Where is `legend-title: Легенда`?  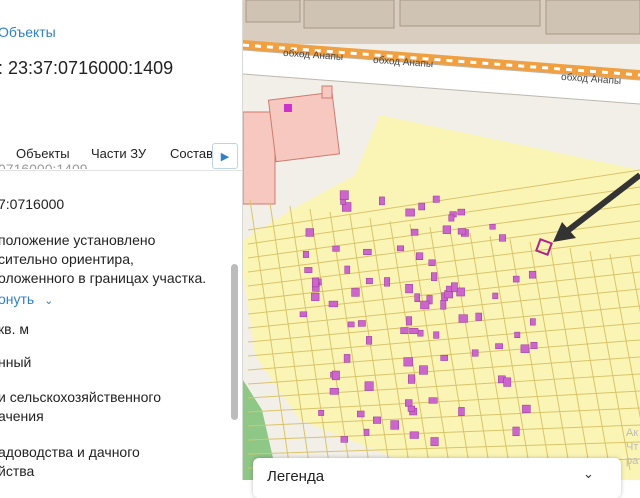
legend-title: Легенда is located at coordinates (296, 476).